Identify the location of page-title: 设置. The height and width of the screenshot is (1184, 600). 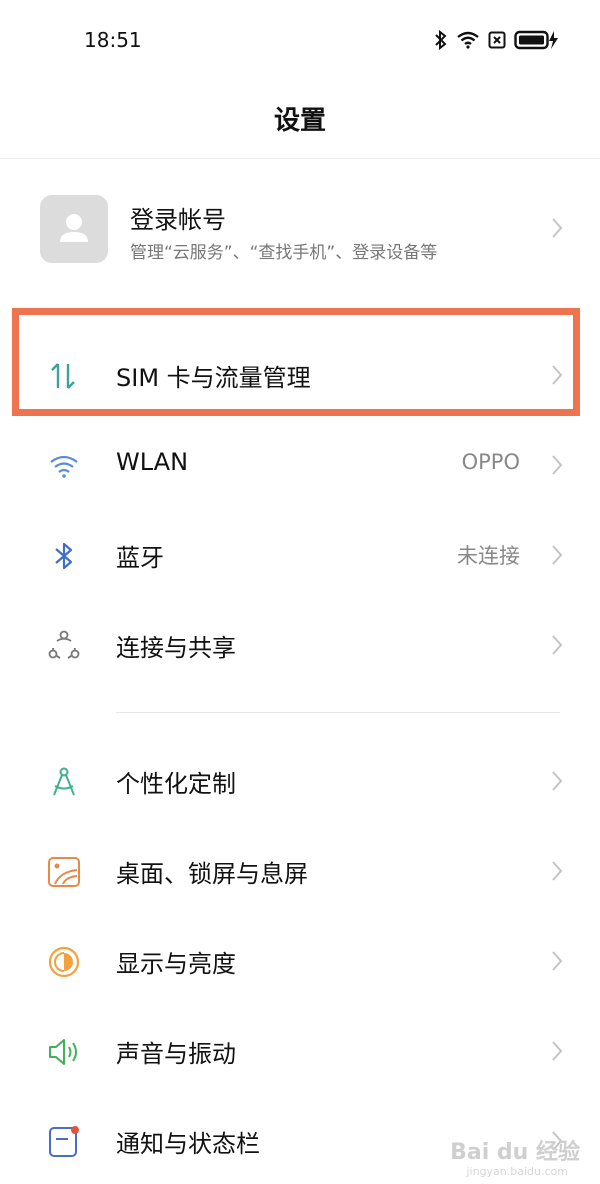
(299, 121).